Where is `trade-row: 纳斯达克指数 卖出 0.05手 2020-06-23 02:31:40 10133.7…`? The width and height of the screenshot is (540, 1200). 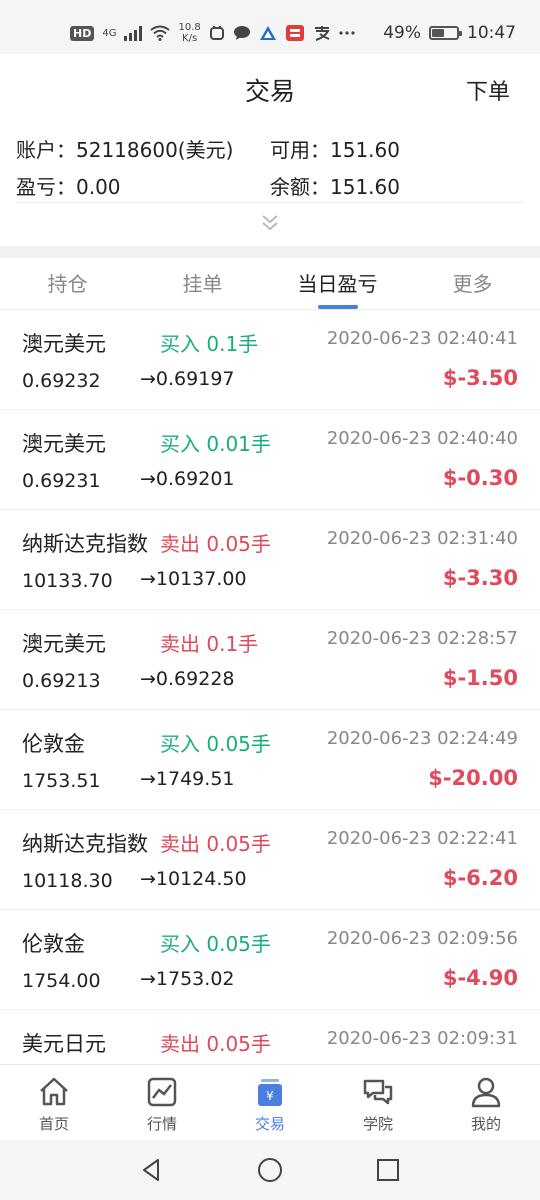
trade-row: 纳斯达克指数 卖出 0.05手 2020-06-23 02:31:40 10133.7… is located at coordinates (270, 560).